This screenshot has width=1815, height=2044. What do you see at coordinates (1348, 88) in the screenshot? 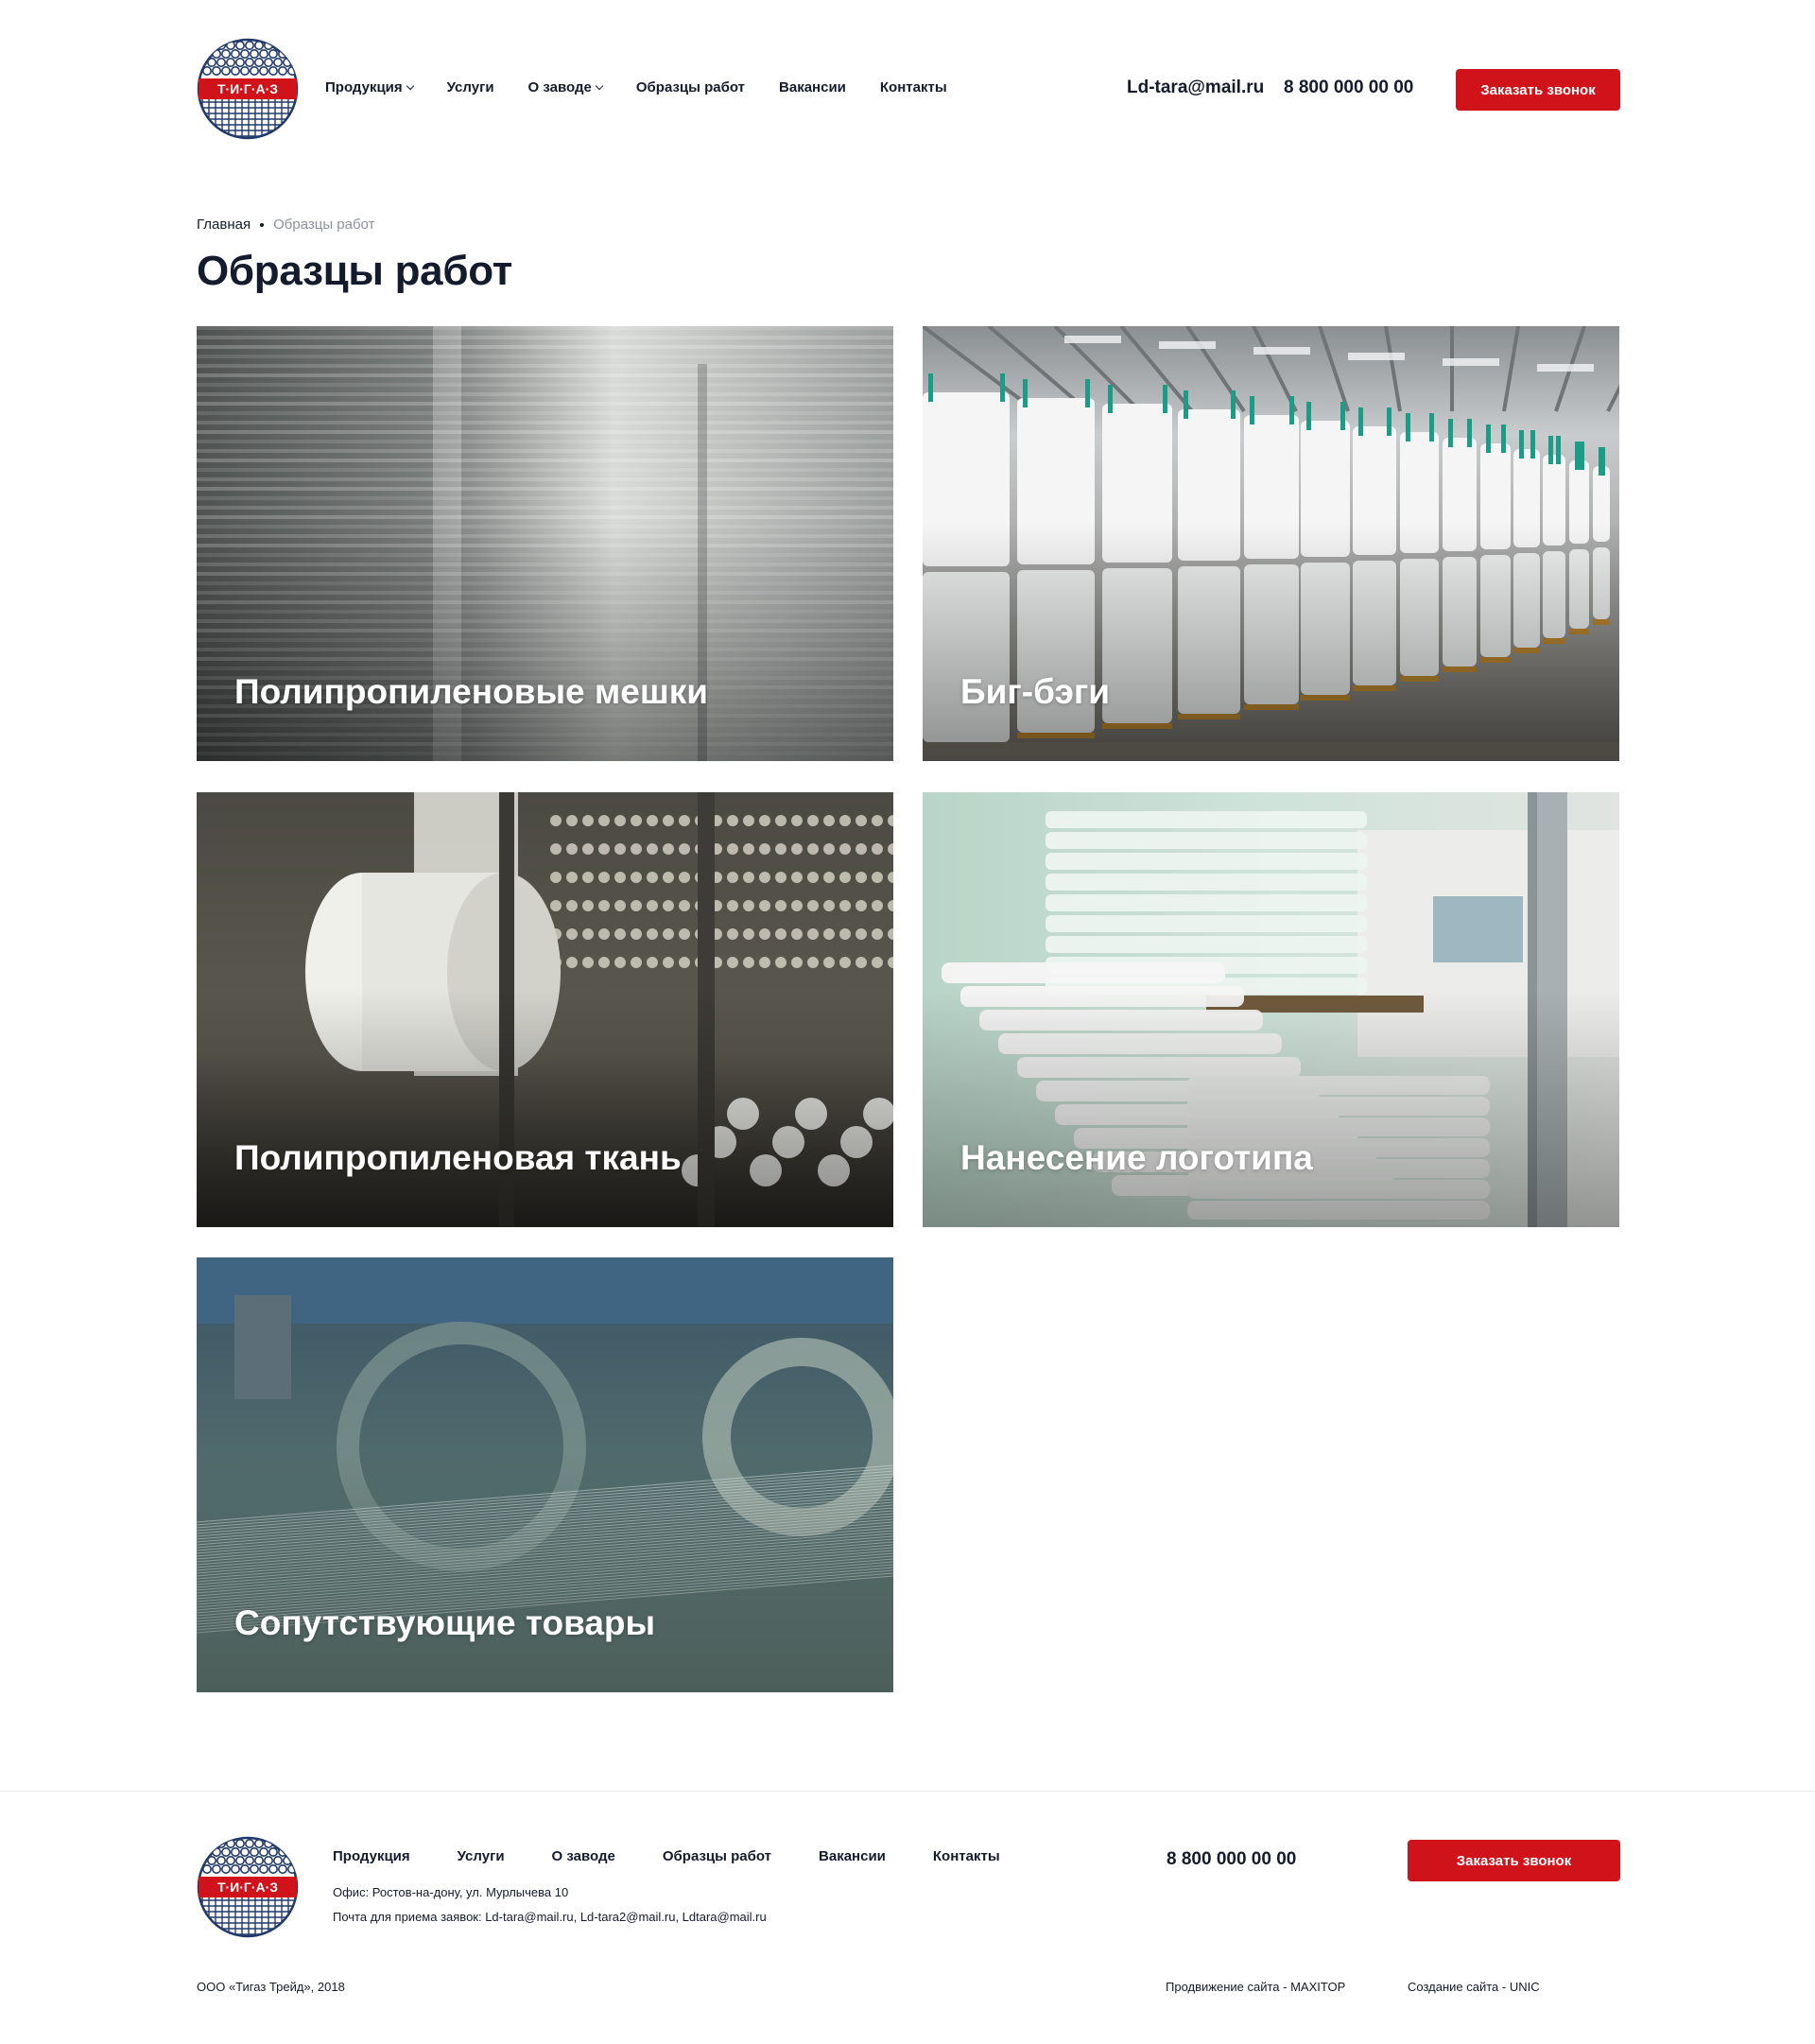
I see `header-phone-link: 8 800 000 00 00` at bounding box center [1348, 88].